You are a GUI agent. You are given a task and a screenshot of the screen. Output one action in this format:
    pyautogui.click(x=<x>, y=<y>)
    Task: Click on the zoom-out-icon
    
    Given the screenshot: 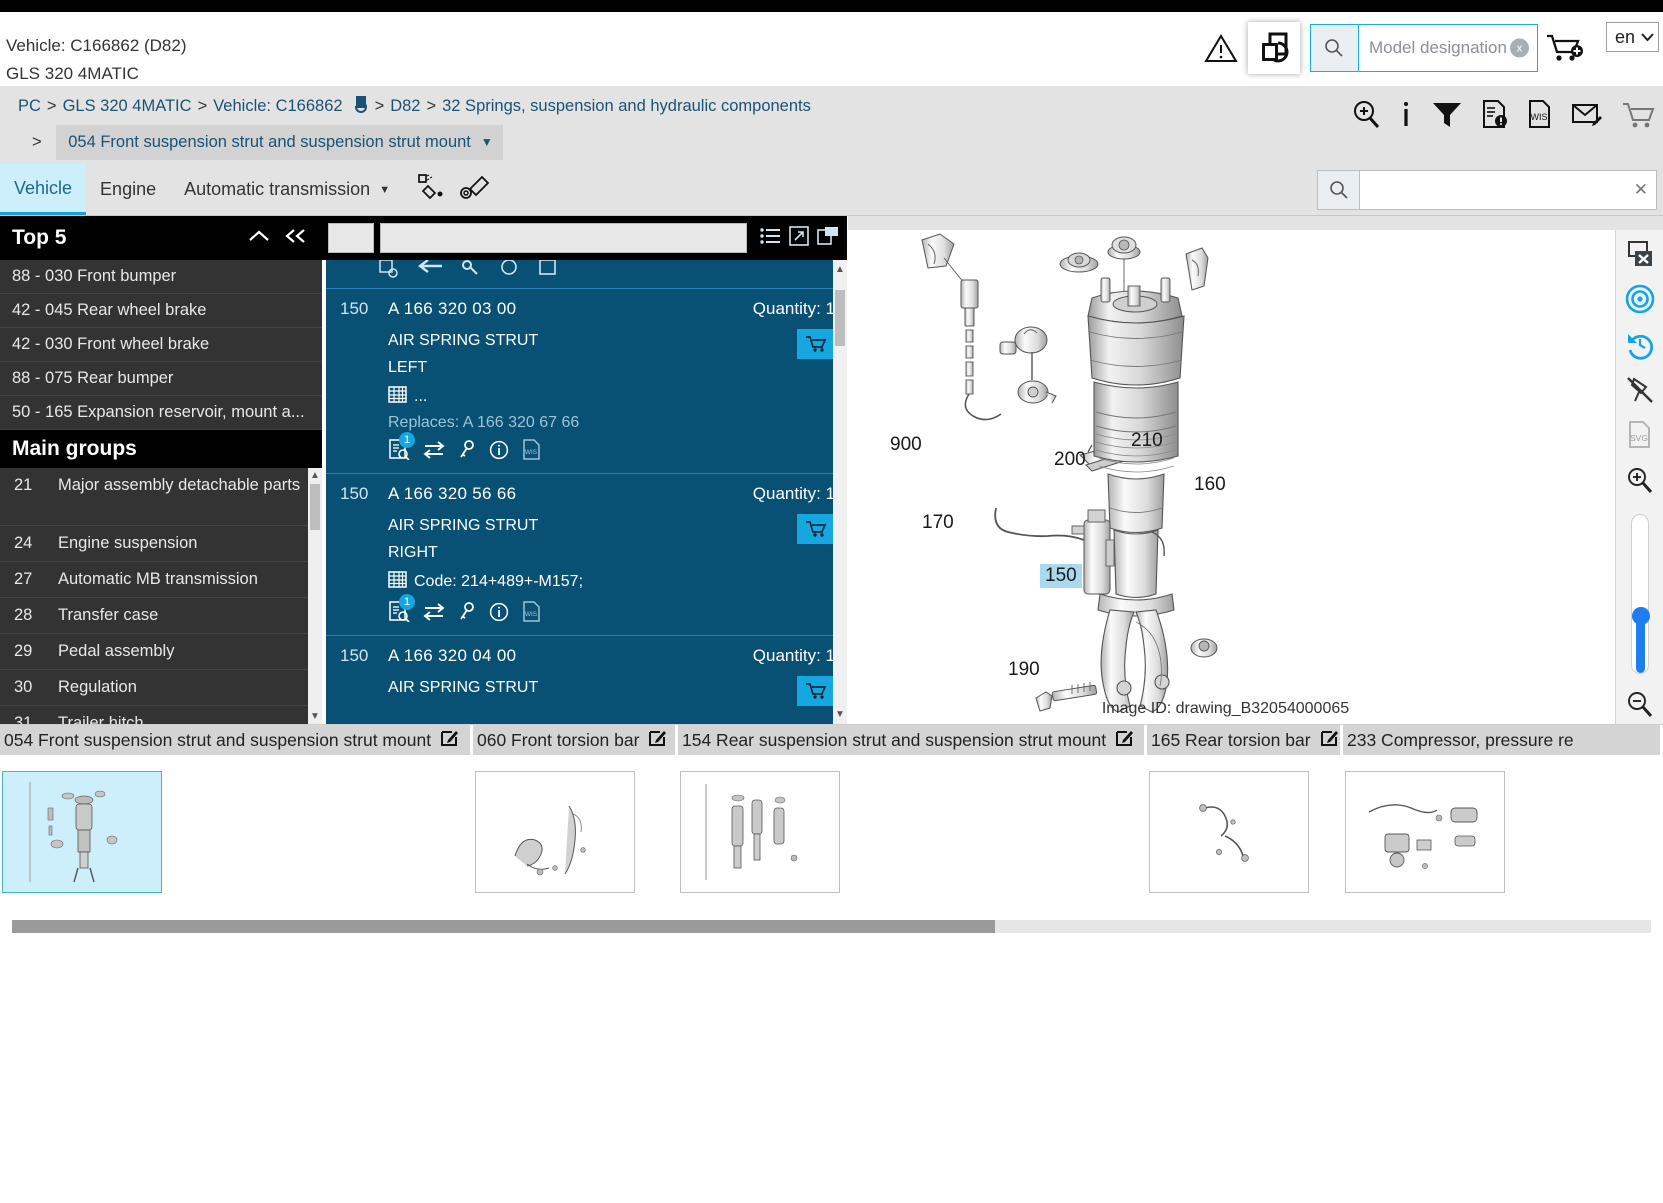 What is the action you would take?
    pyautogui.click(x=1640, y=704)
    